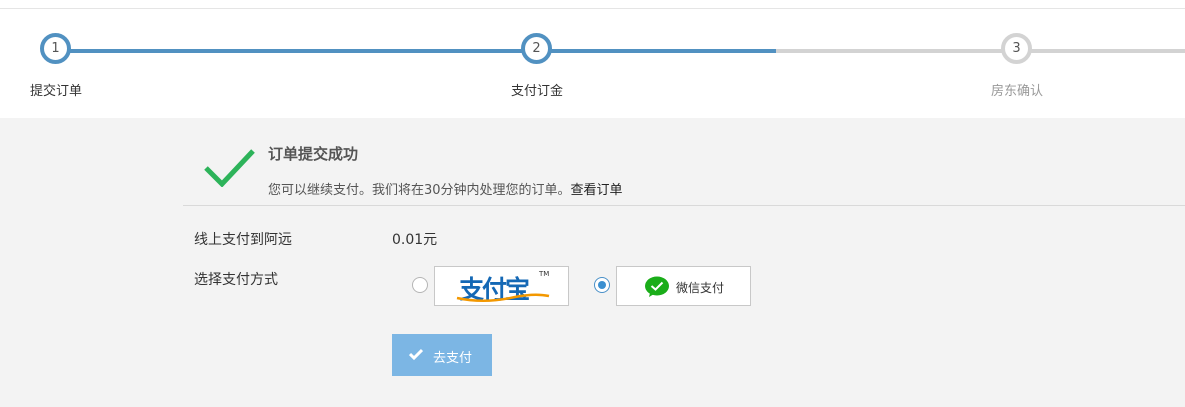 Image resolution: width=1185 pixels, height=407 pixels. I want to click on step-3-circle: 3, so click(1016, 48).